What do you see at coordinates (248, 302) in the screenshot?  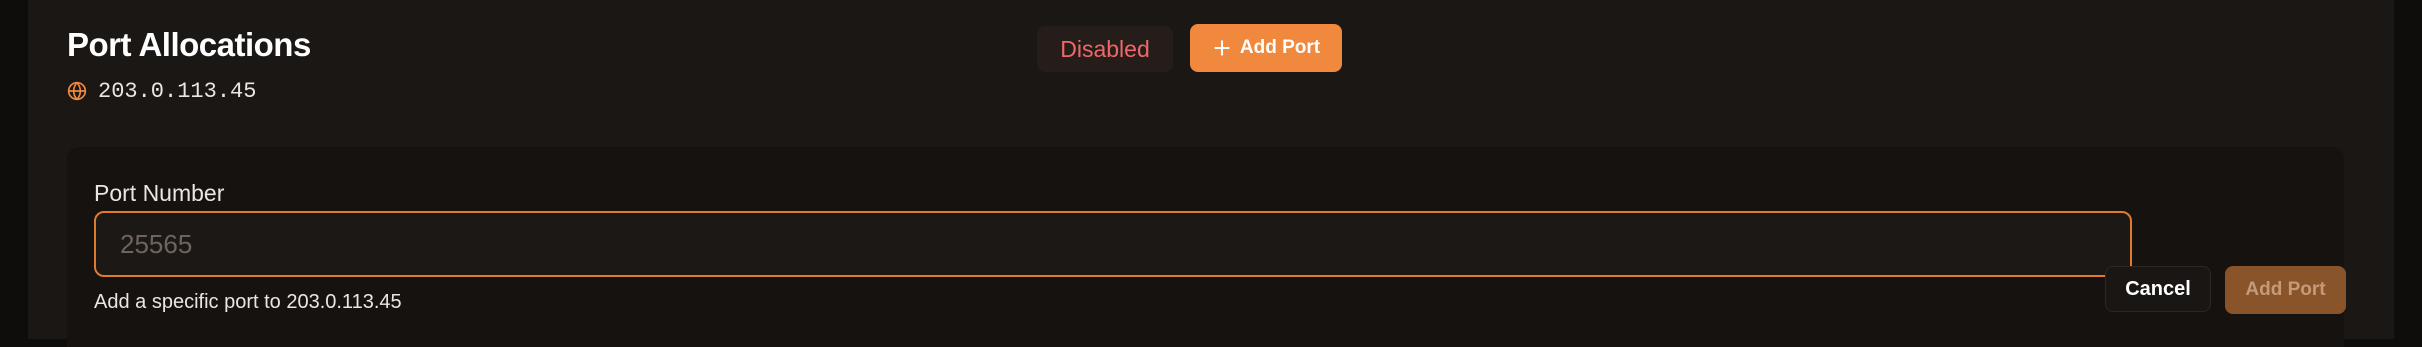 I see `port-helper-text: Add a specific port to 203.0.113.45` at bounding box center [248, 302].